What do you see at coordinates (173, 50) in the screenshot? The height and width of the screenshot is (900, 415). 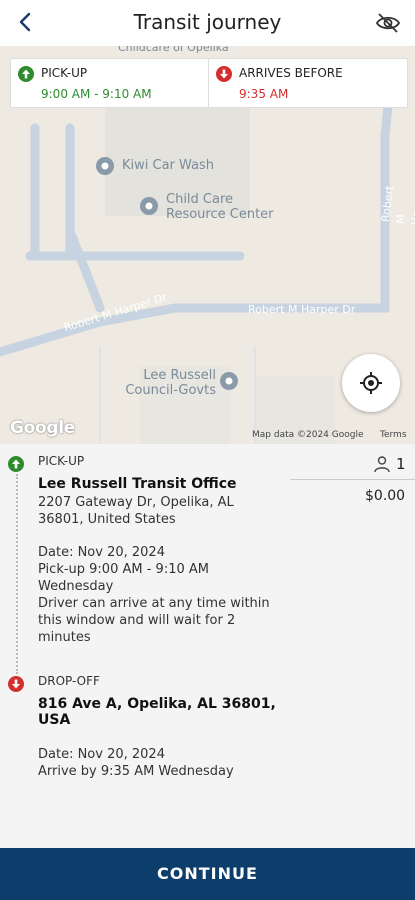 I see `poi-label: Childcare of Opelika` at bounding box center [173, 50].